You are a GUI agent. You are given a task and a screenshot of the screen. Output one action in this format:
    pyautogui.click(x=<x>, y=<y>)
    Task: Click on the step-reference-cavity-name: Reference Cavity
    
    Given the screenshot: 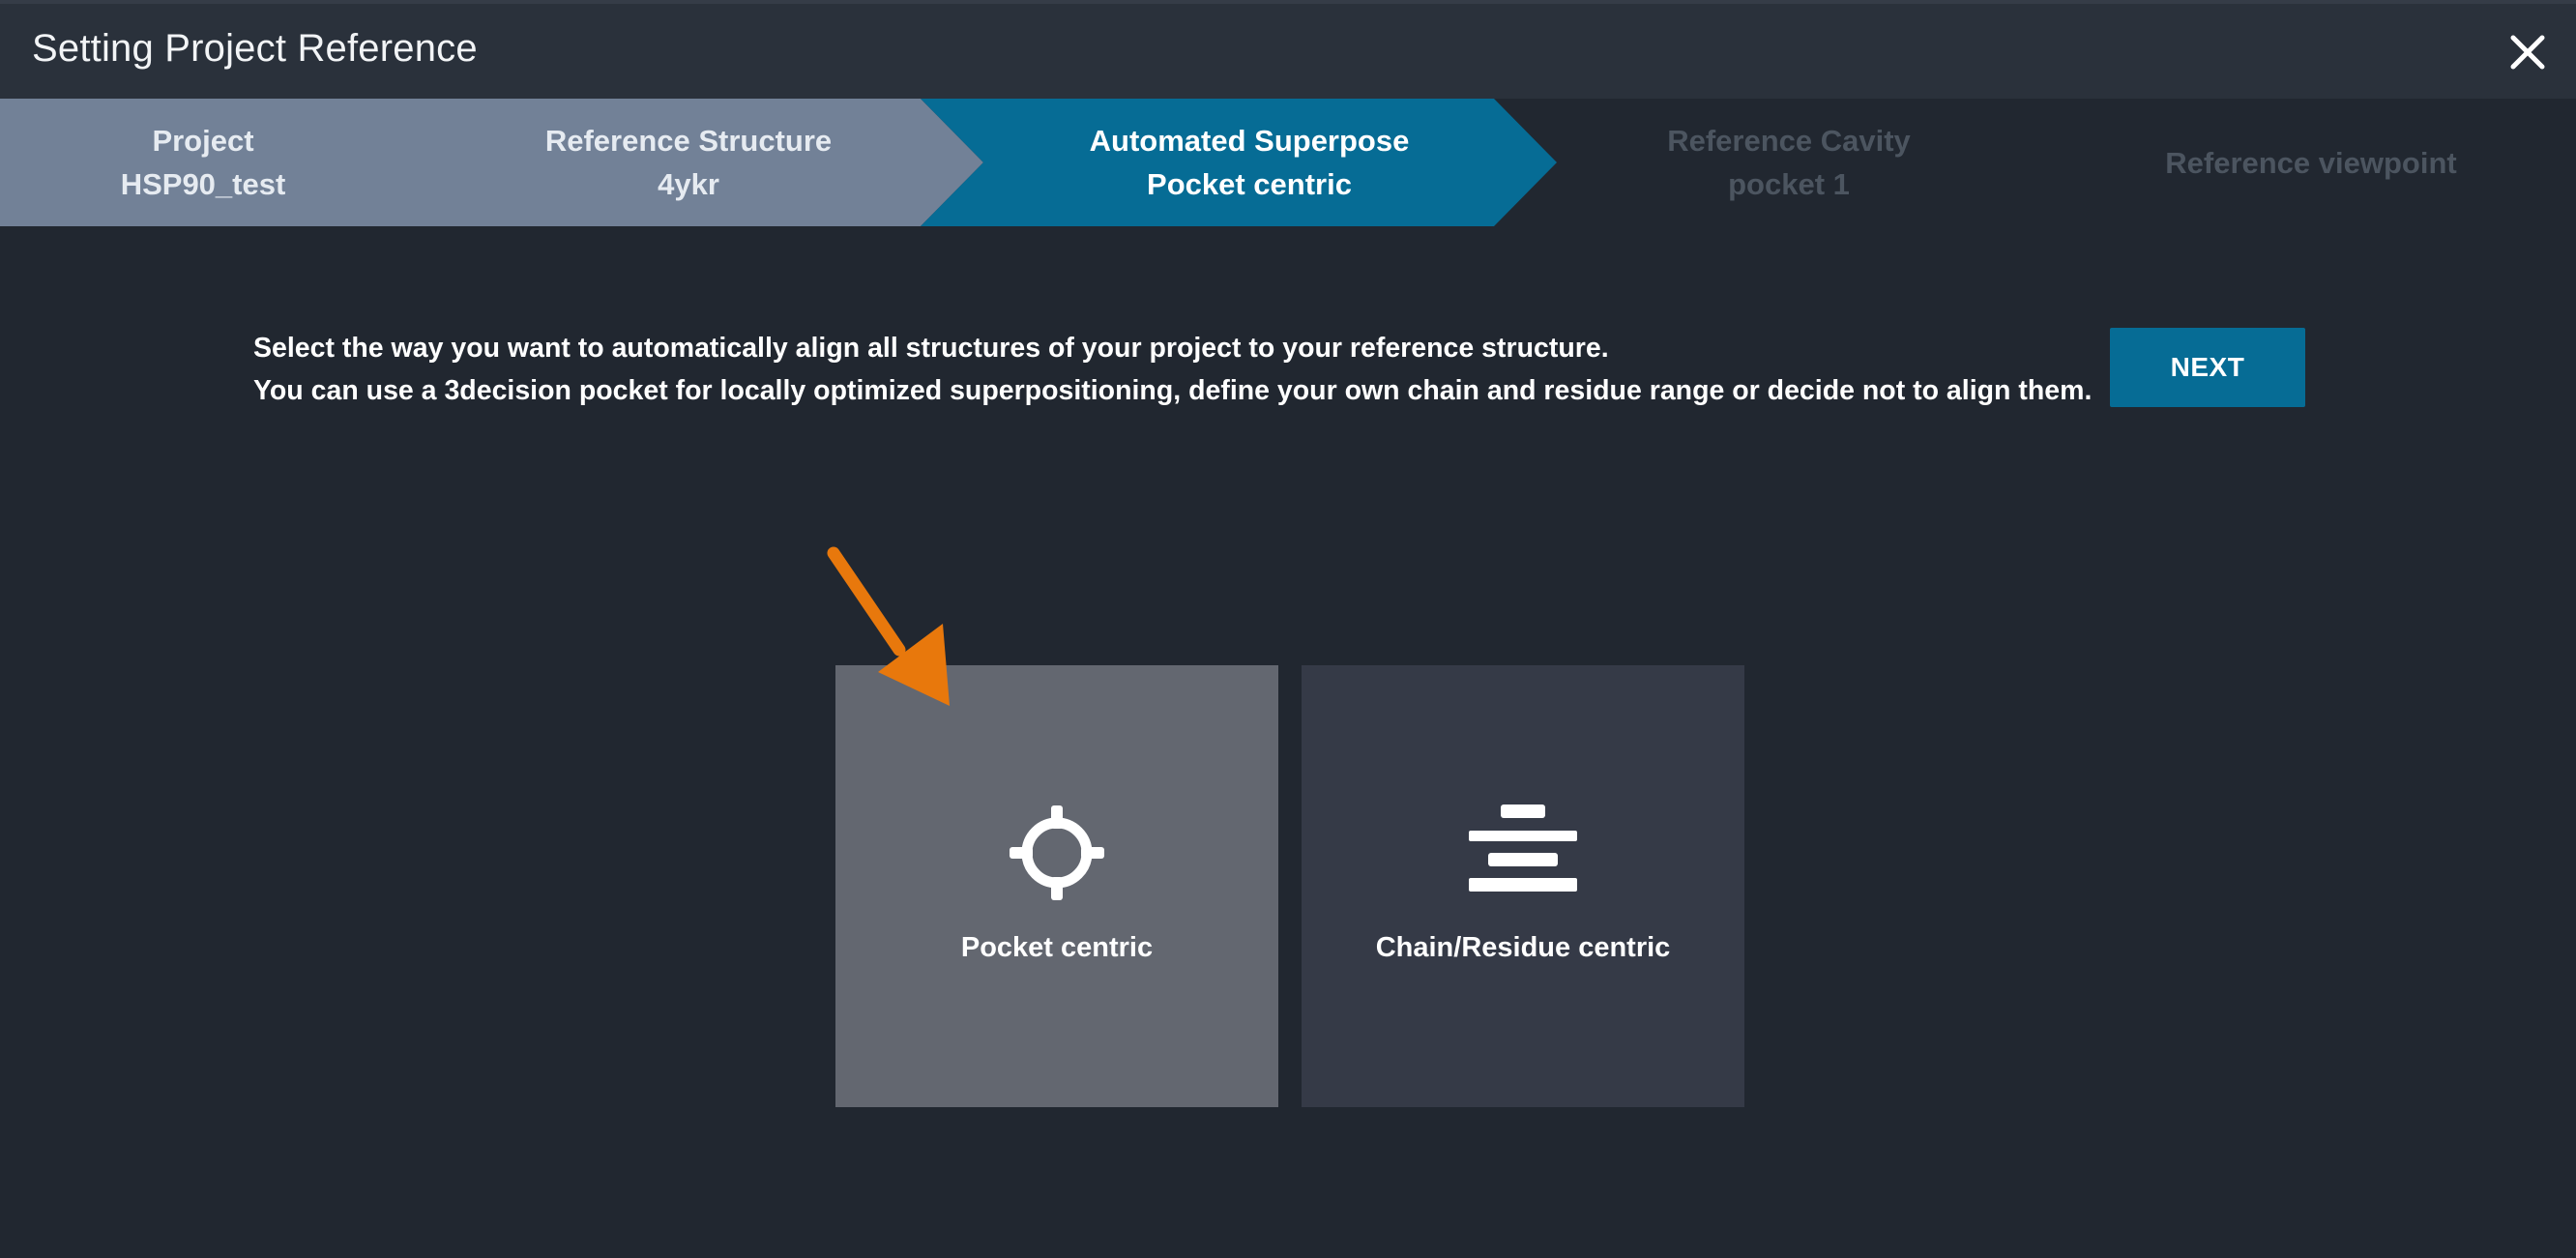 What is the action you would take?
    pyautogui.click(x=1789, y=141)
    